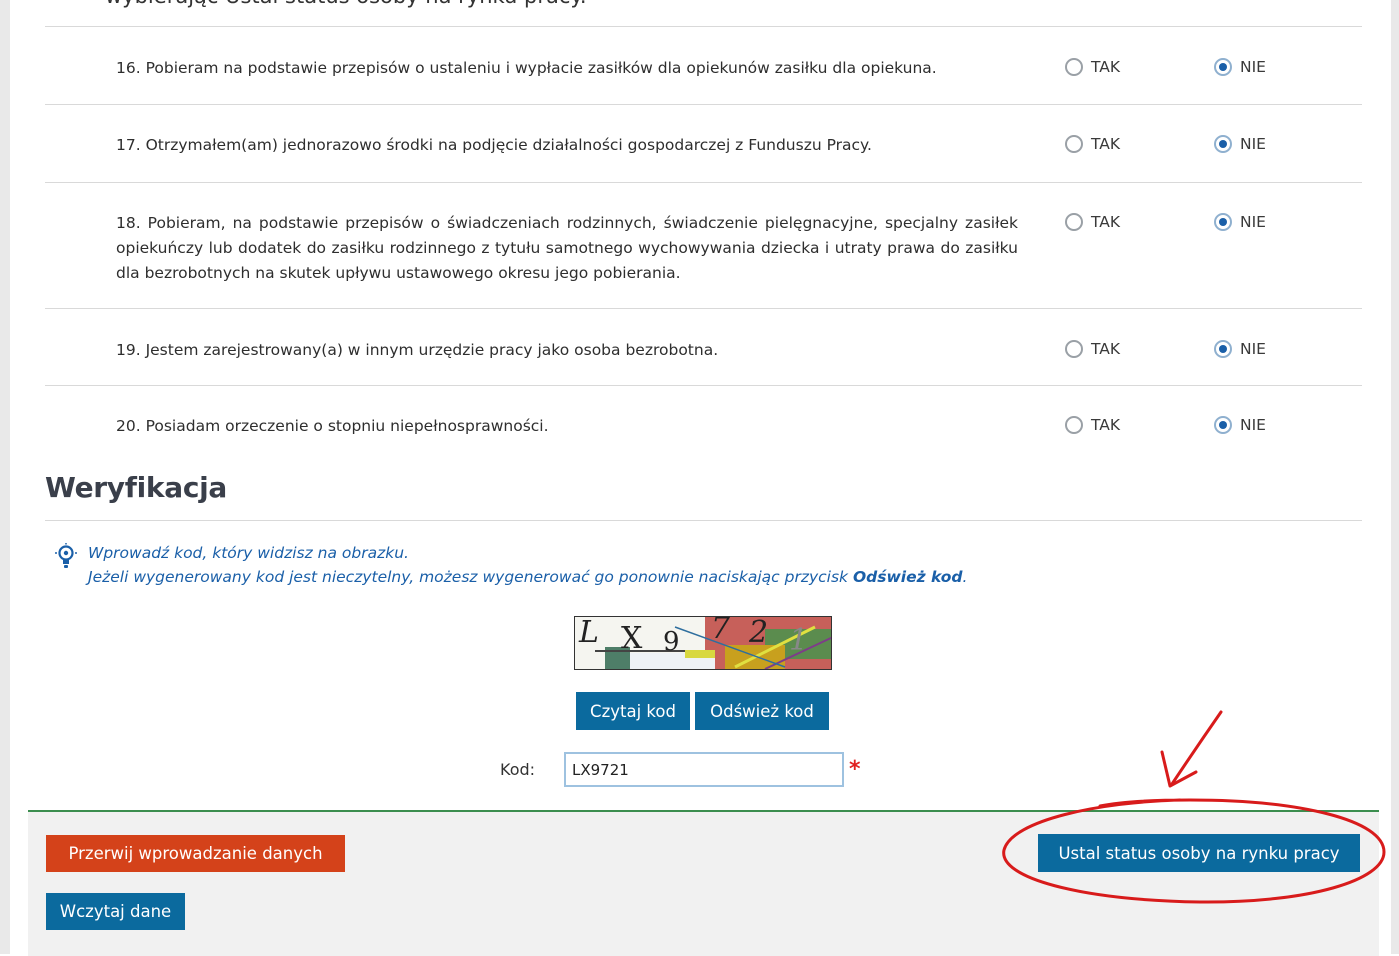 The width and height of the screenshot is (1399, 956). I want to click on required-mark: *, so click(855, 769).